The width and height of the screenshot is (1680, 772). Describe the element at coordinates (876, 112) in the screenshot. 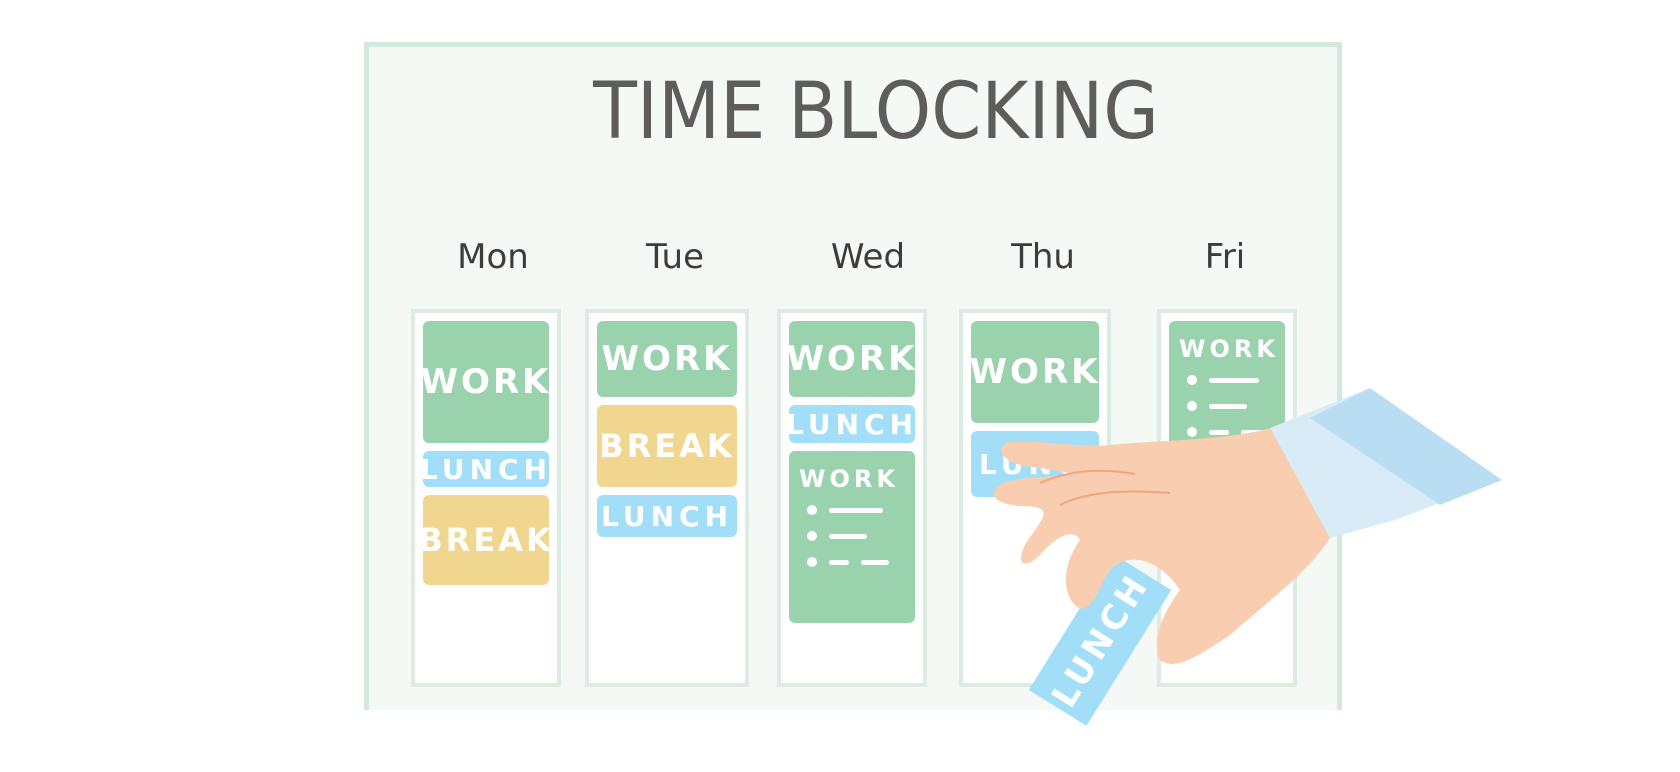

I see `board-title: TIME BLOCKING` at that location.